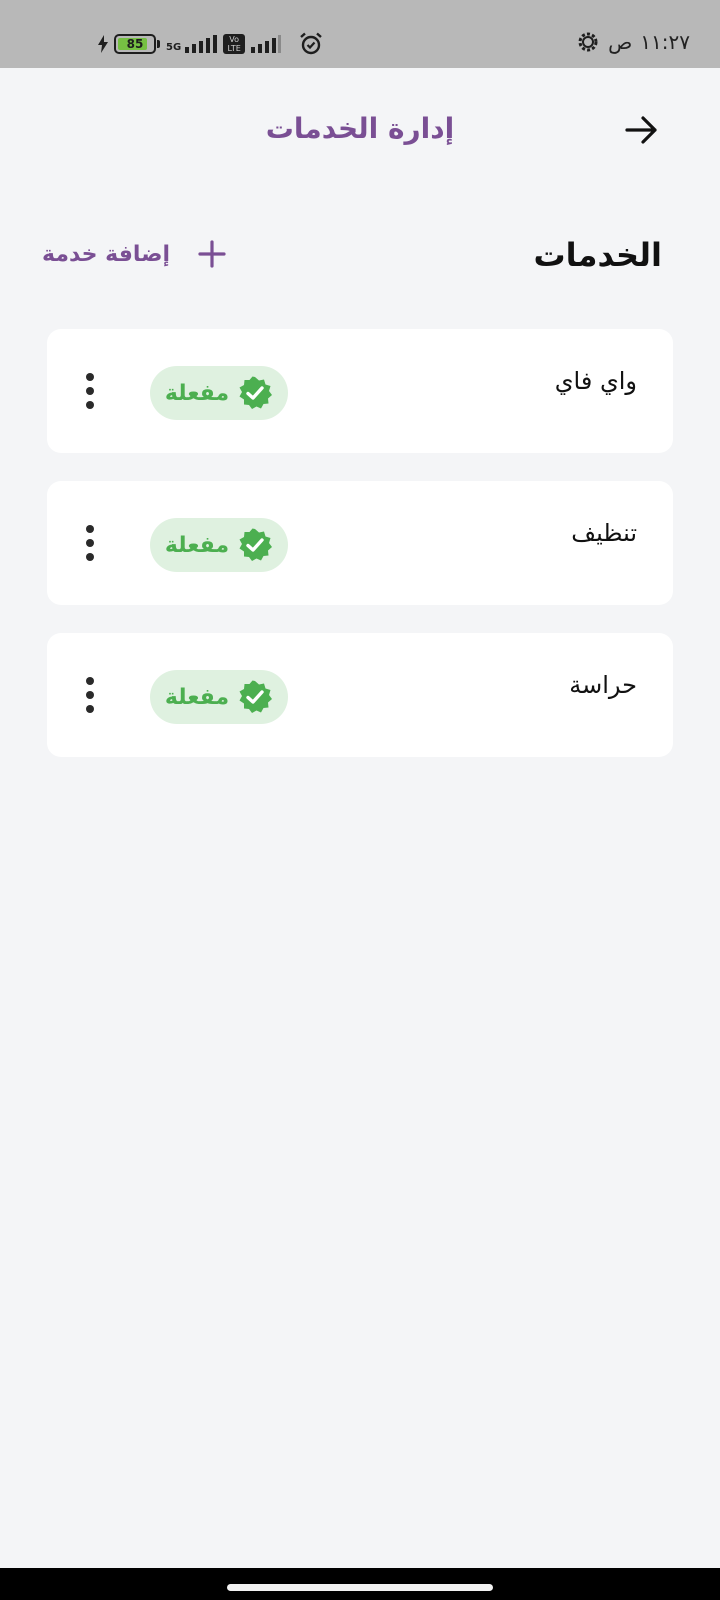 This screenshot has width=720, height=1600. I want to click on home-indicator, so click(360, 1587).